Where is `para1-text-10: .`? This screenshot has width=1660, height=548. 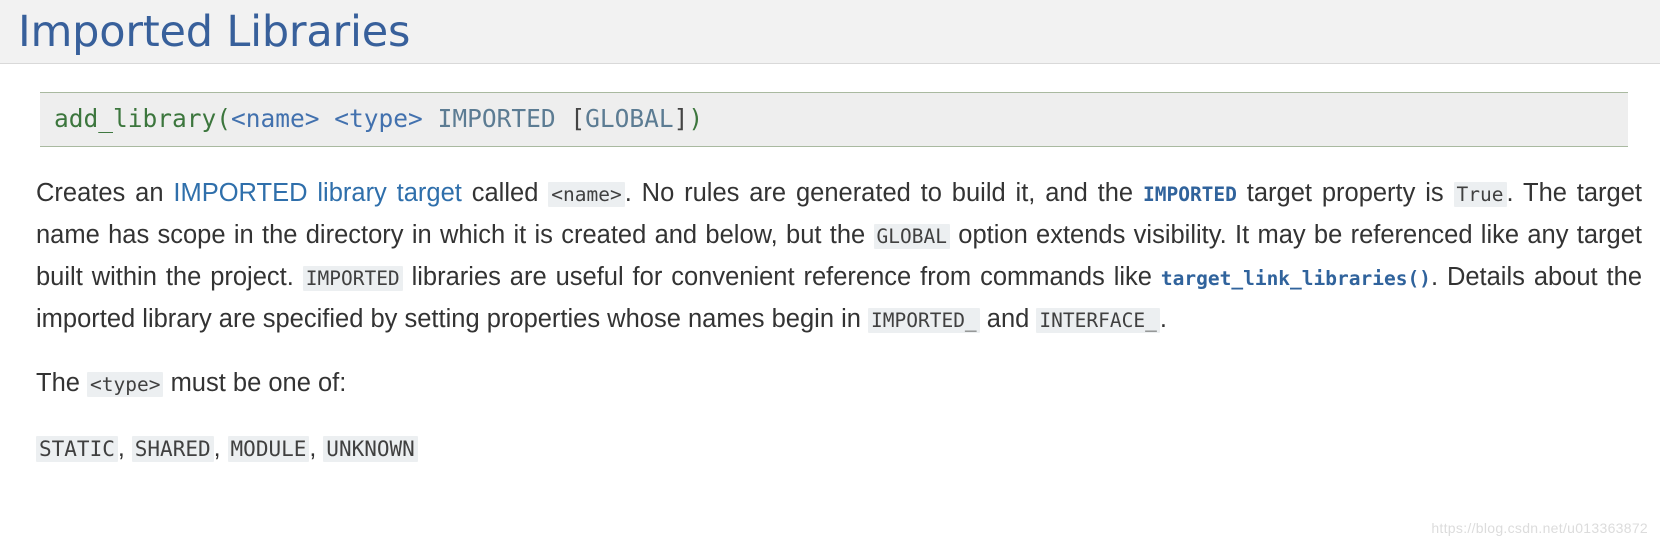
para1-text-10: . is located at coordinates (1163, 319).